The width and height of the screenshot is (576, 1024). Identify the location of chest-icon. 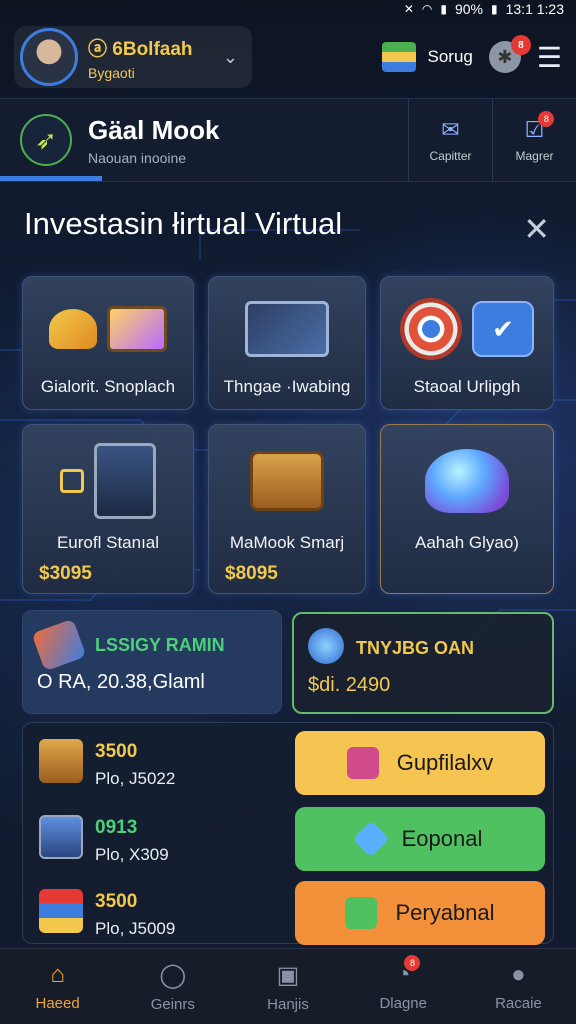
(287, 481).